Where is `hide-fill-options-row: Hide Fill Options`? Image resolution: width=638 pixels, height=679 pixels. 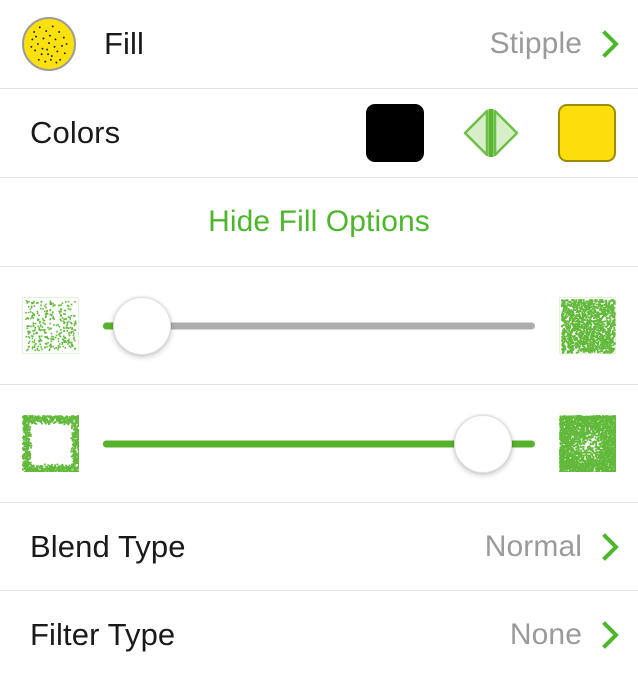 hide-fill-options-row: Hide Fill Options is located at coordinates (319, 222).